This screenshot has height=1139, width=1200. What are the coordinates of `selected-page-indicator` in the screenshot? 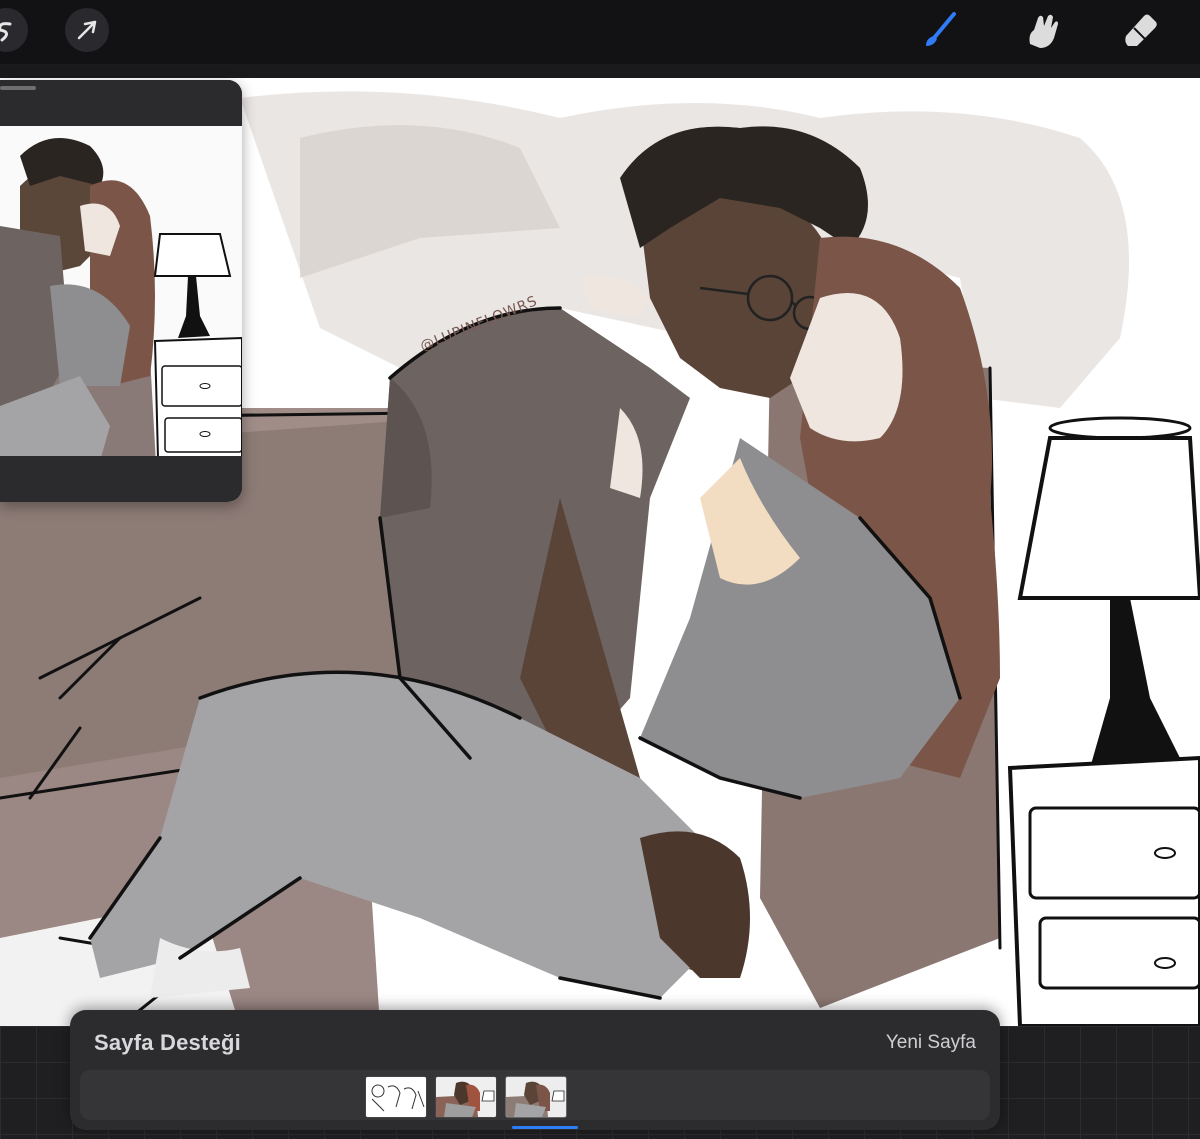 It's located at (545, 1127).